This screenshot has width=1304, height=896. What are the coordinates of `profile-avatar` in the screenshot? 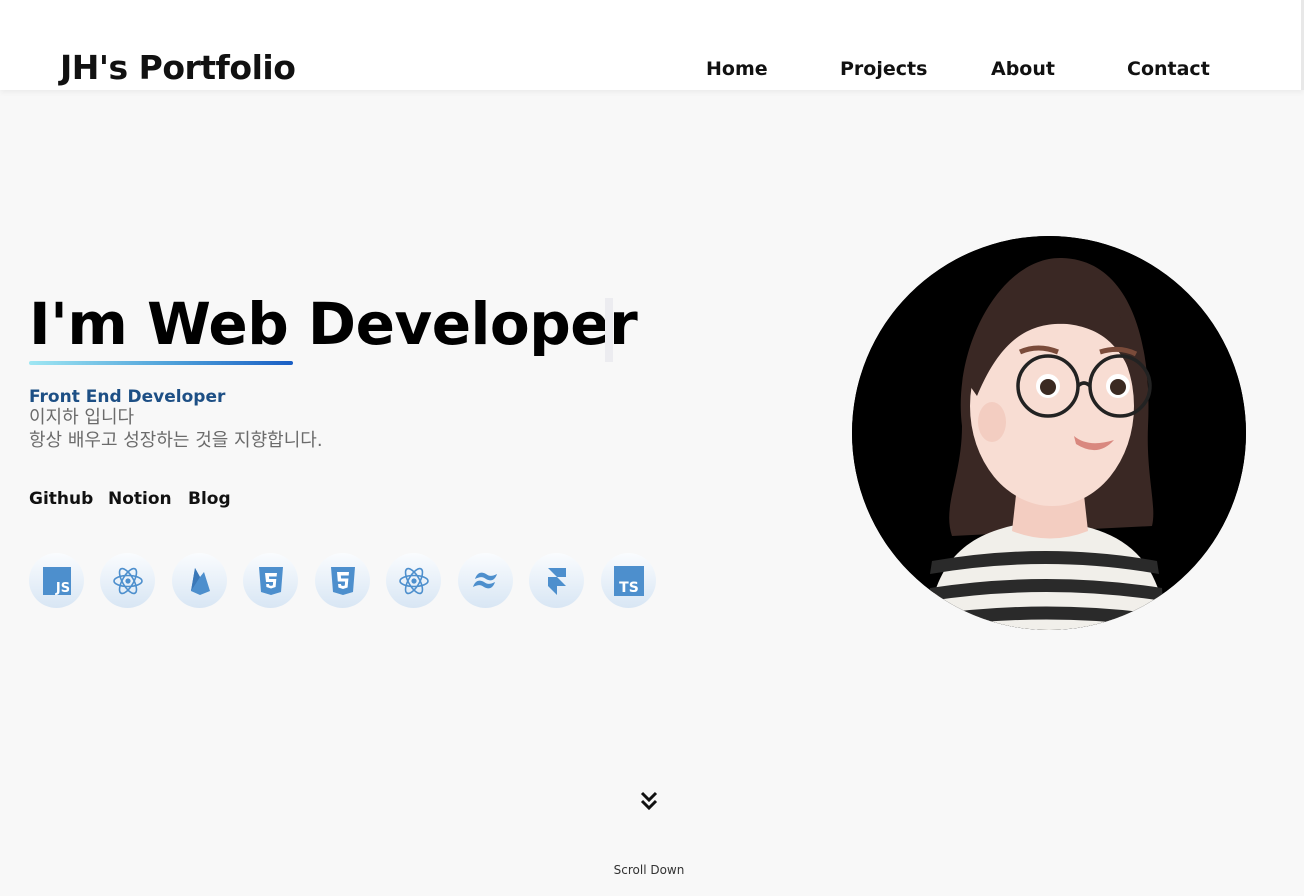 It's located at (1049, 433).